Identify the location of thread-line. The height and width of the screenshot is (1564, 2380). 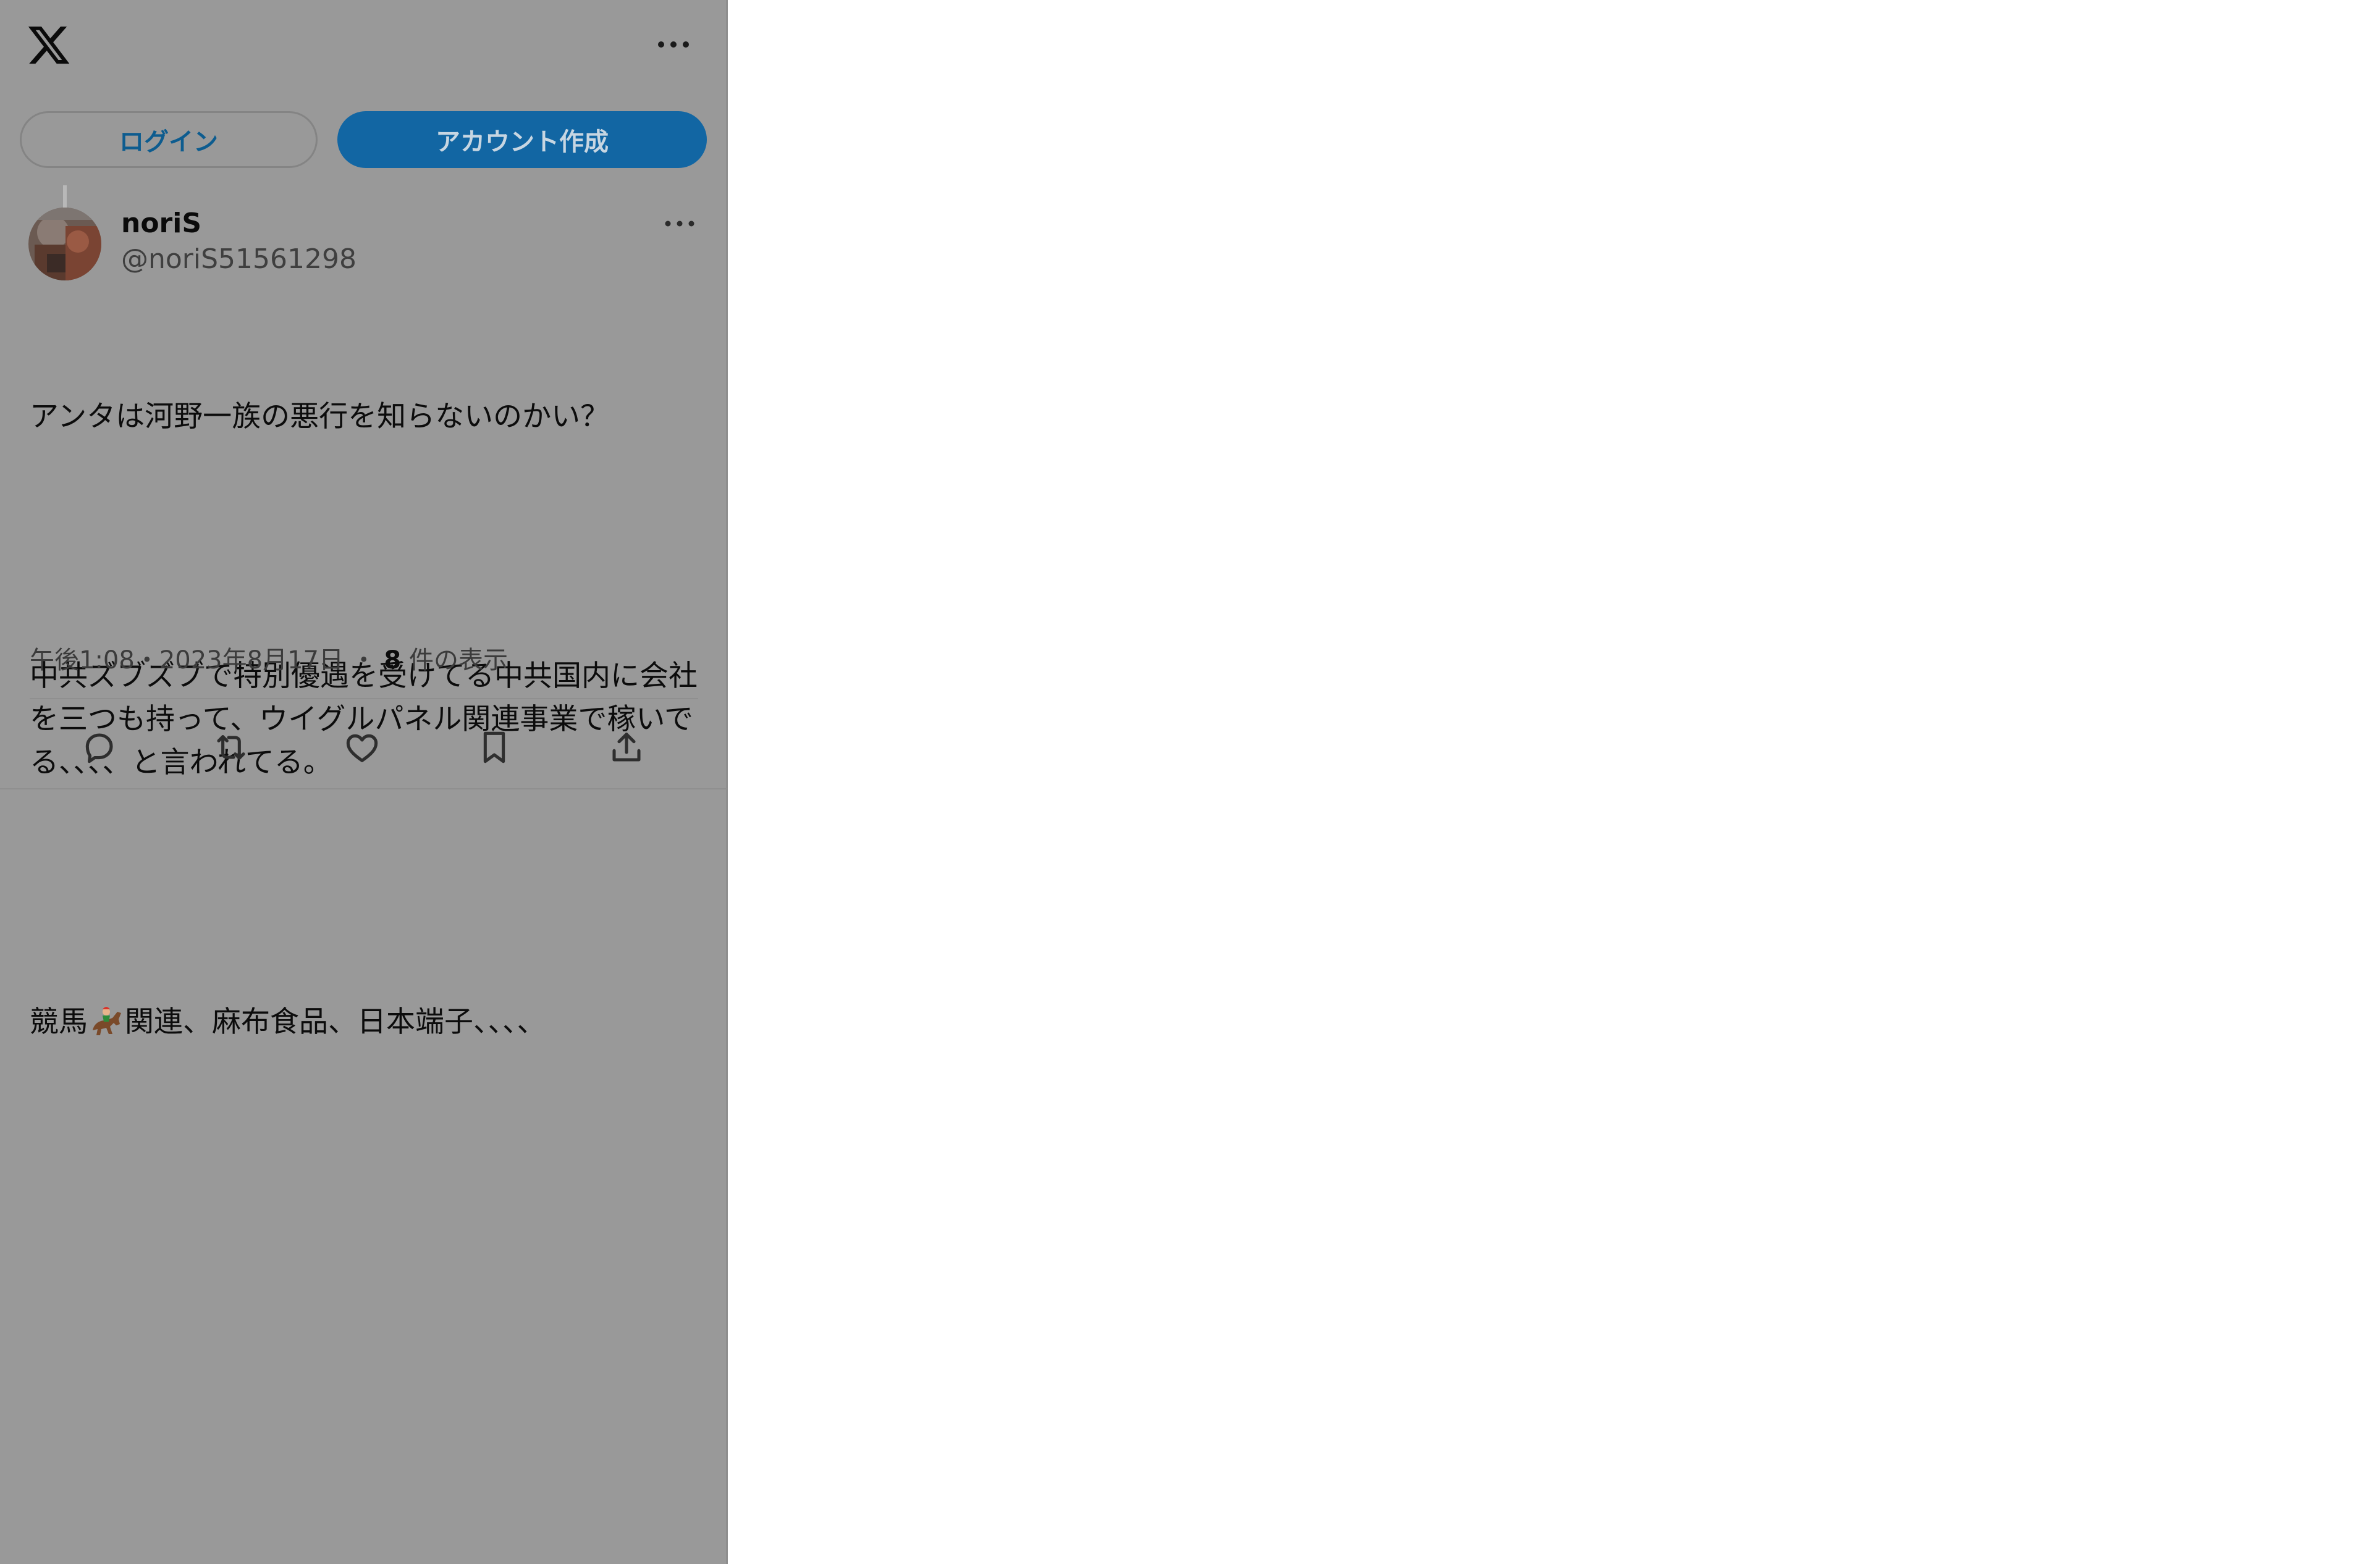
(65, 197).